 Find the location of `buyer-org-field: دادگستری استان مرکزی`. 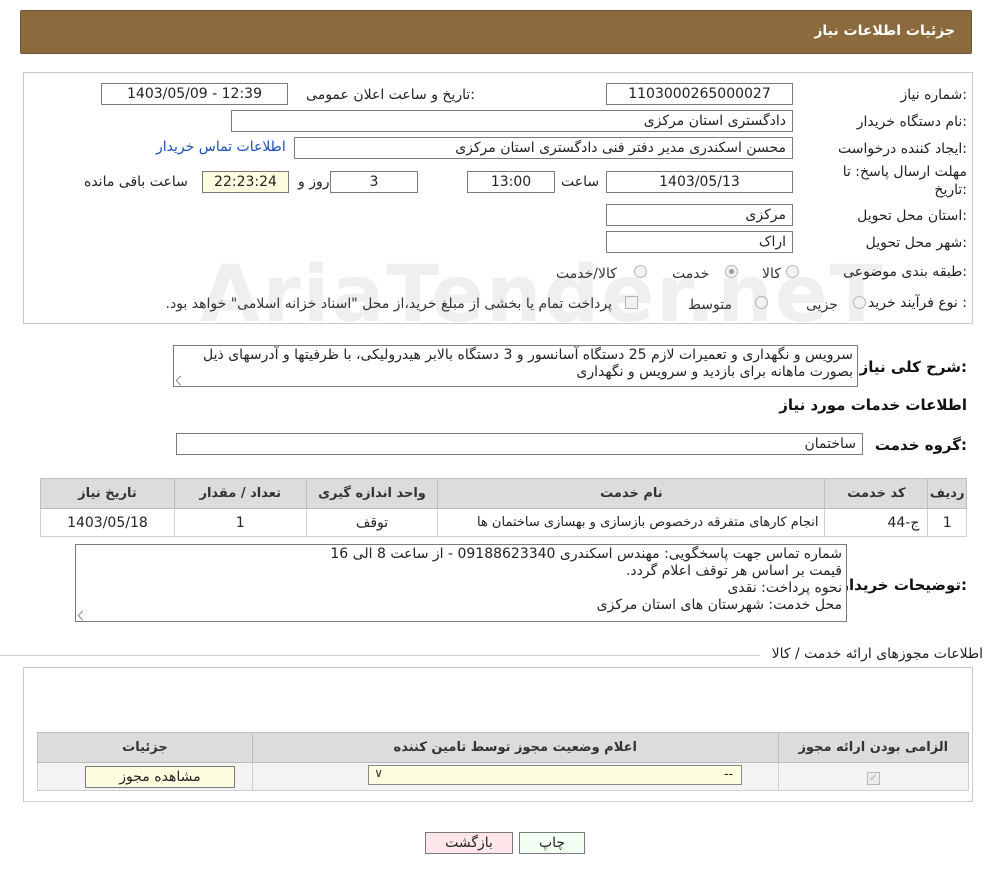

buyer-org-field: دادگستری استان مرکزی is located at coordinates (512, 121).